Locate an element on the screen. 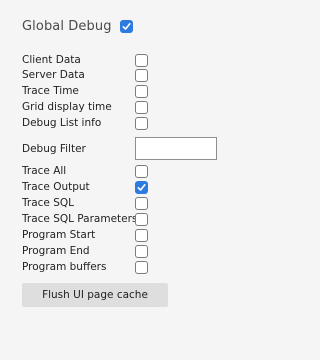  option-server-data: Server Data is located at coordinates (85, 75).